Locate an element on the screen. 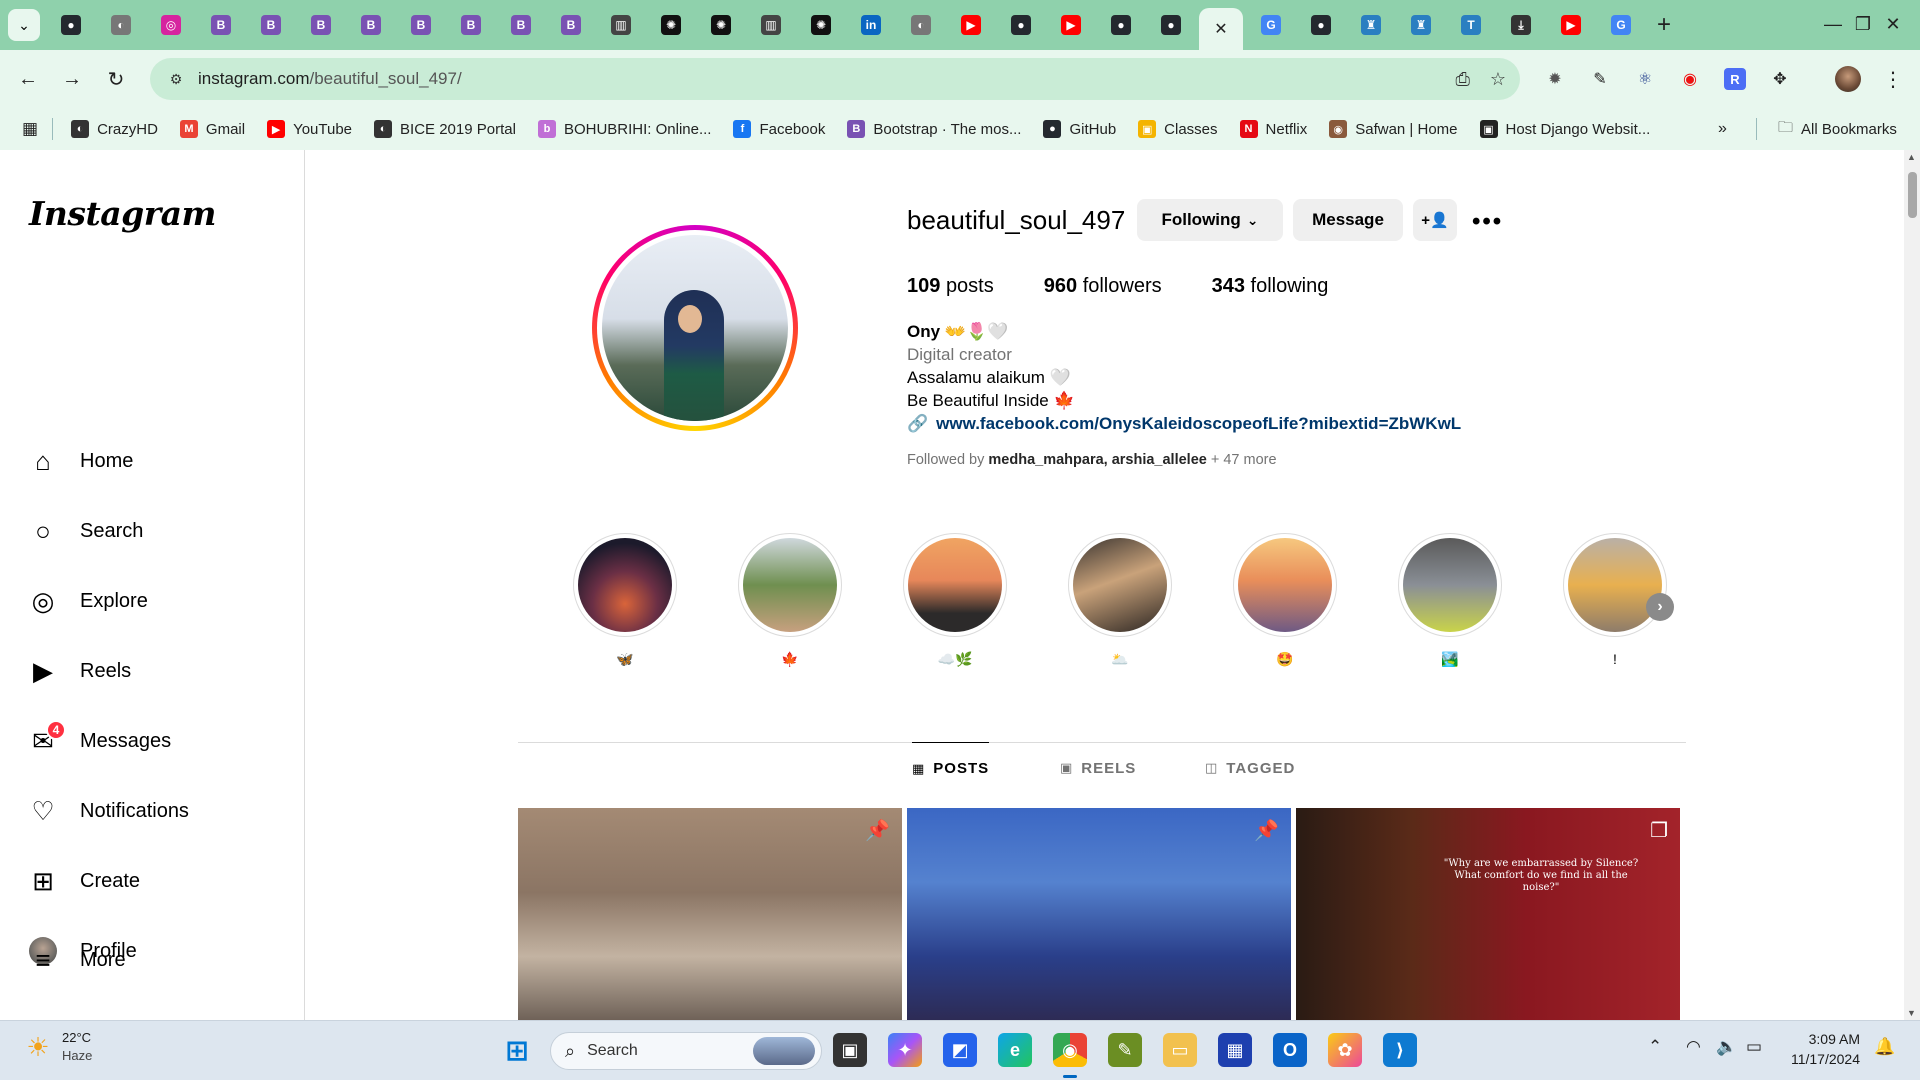 The image size is (1920, 1080). forward-button: → is located at coordinates (72, 79).